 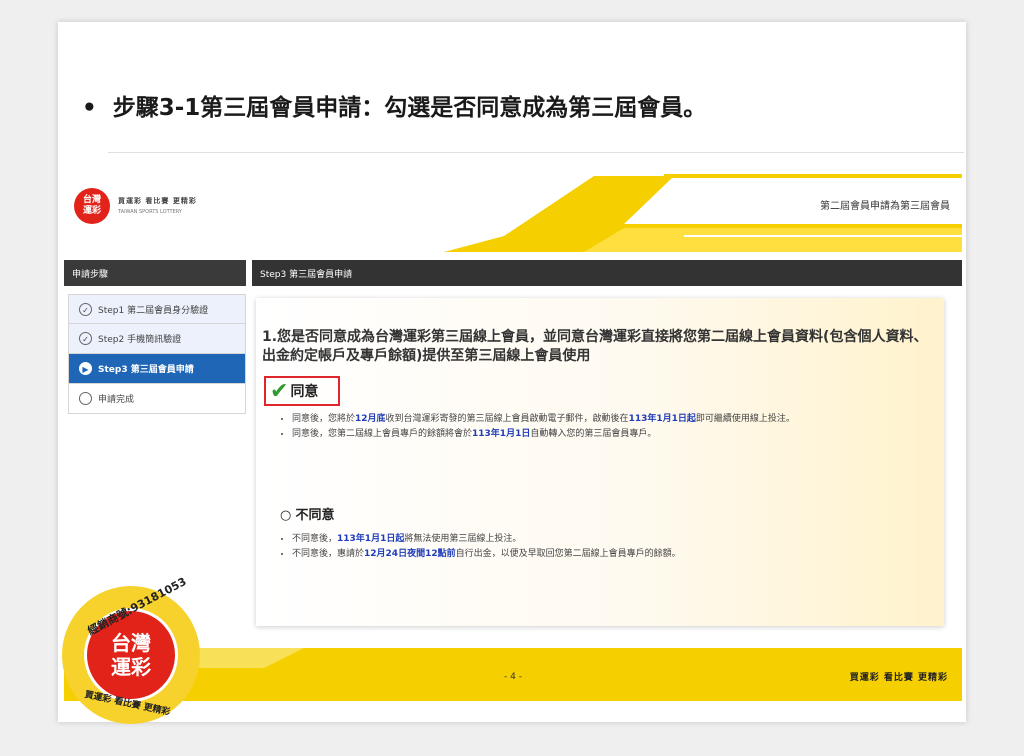 I want to click on logo-line2: 運彩, so click(x=91, y=211).